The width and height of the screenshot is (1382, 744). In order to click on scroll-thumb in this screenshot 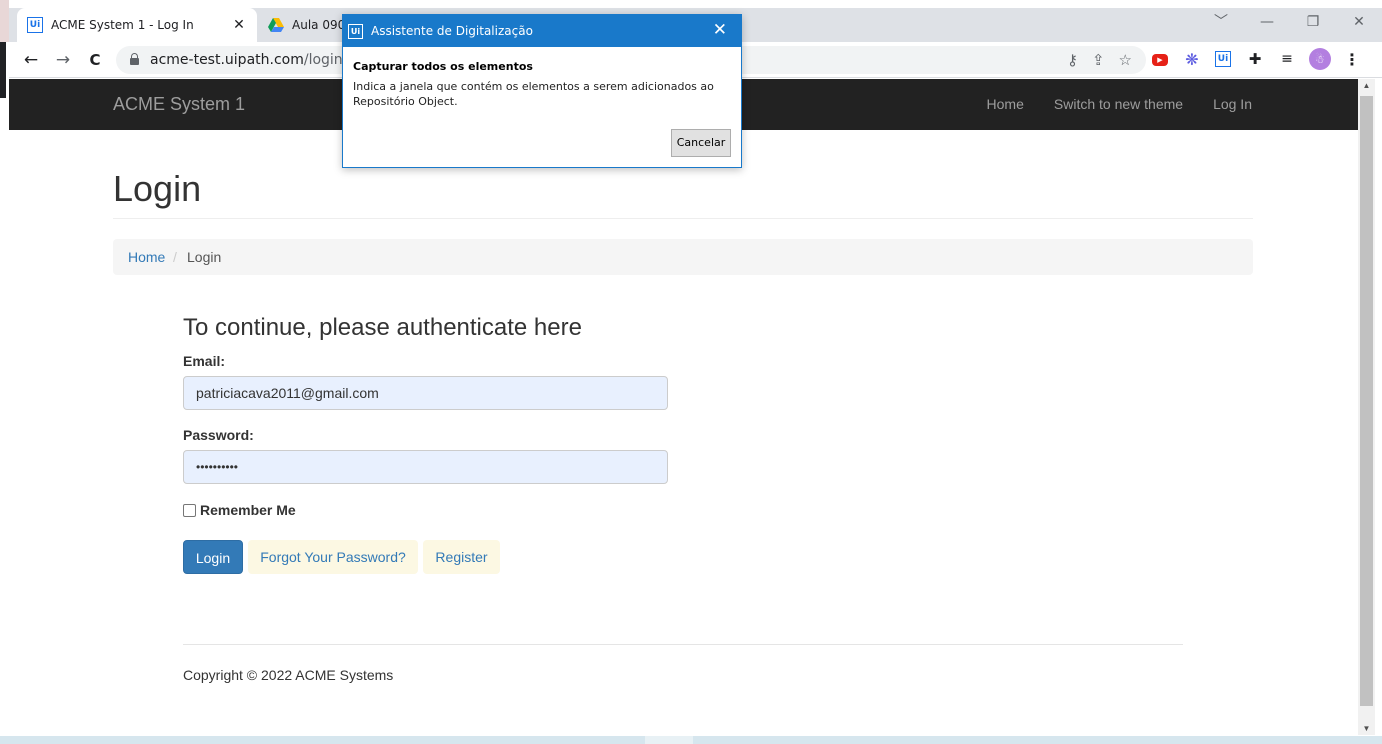, I will do `click(1366, 401)`.